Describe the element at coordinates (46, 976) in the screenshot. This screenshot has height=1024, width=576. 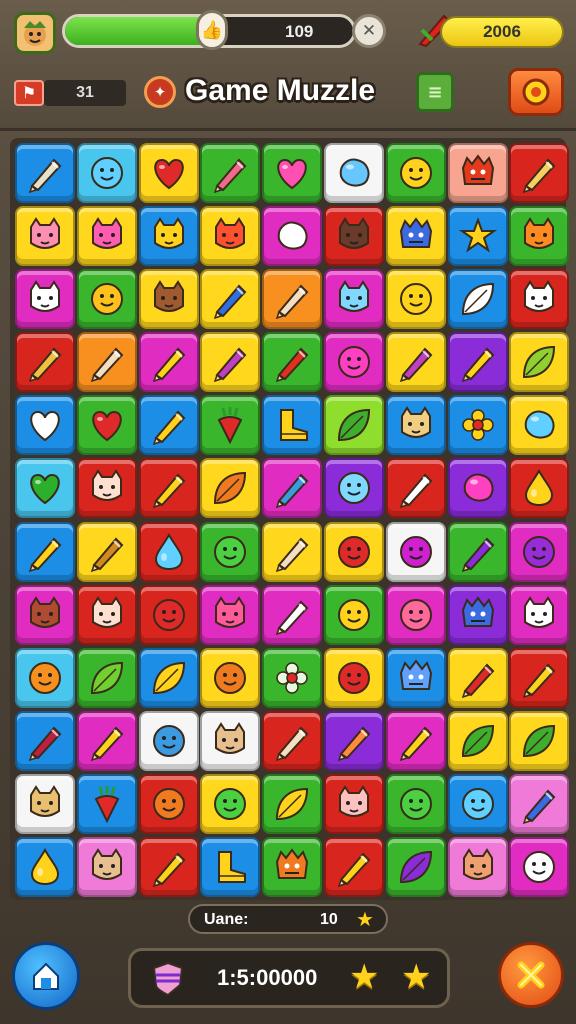
I see `home-button` at that location.